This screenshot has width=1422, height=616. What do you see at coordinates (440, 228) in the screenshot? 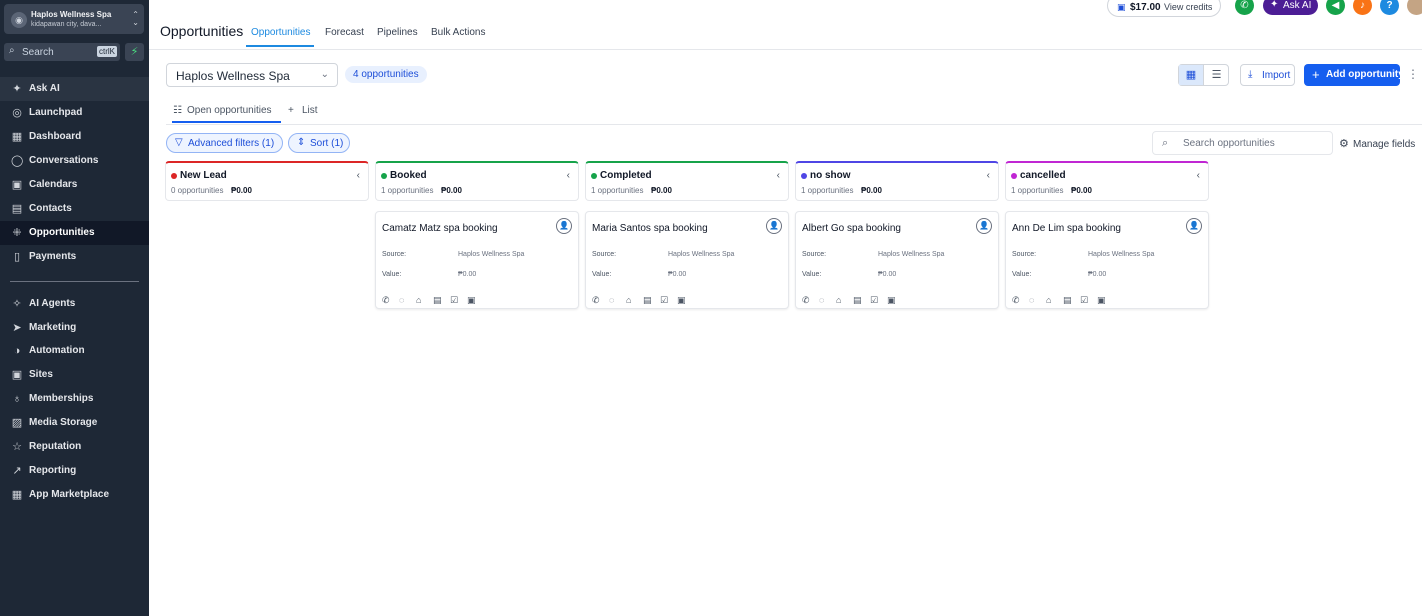
I see `card-title: Camatz Matz spa booking` at bounding box center [440, 228].